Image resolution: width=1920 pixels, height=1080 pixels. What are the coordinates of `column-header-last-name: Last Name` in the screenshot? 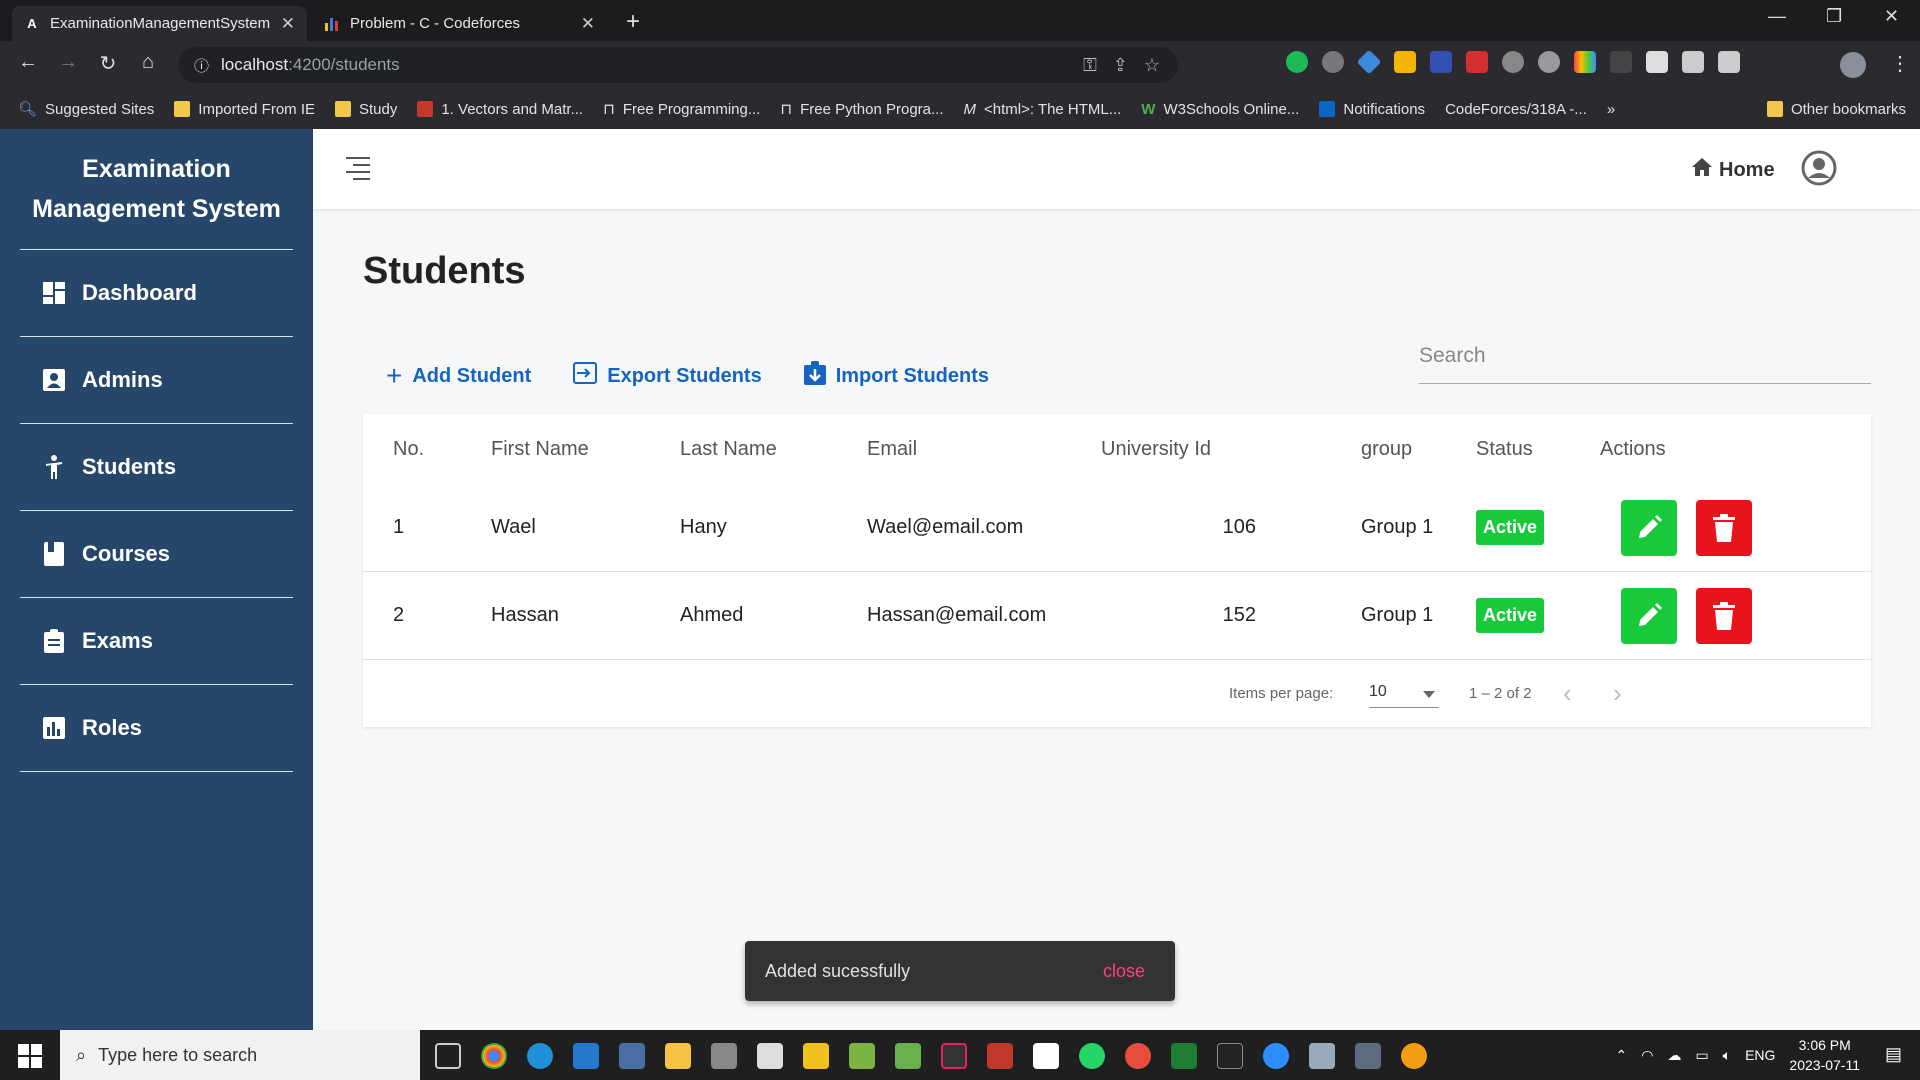 It's located at (728, 449).